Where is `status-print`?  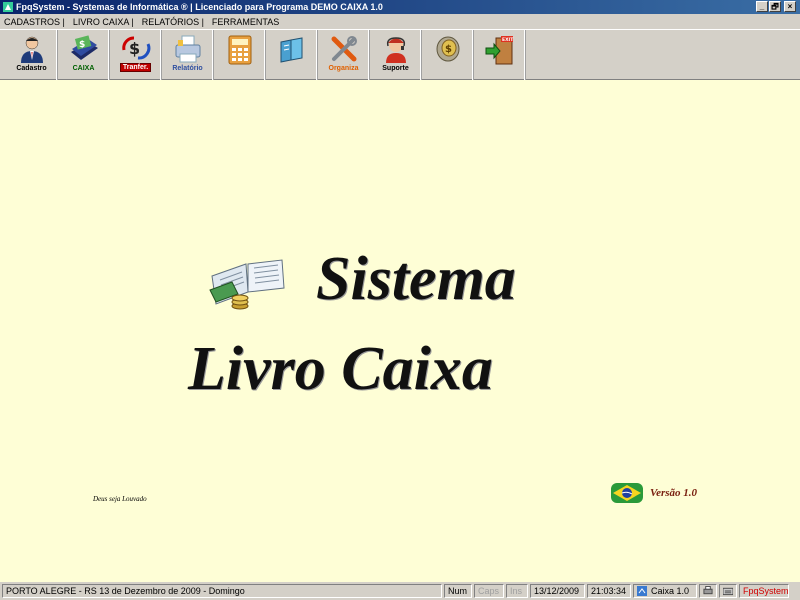
status-print is located at coordinates (708, 591).